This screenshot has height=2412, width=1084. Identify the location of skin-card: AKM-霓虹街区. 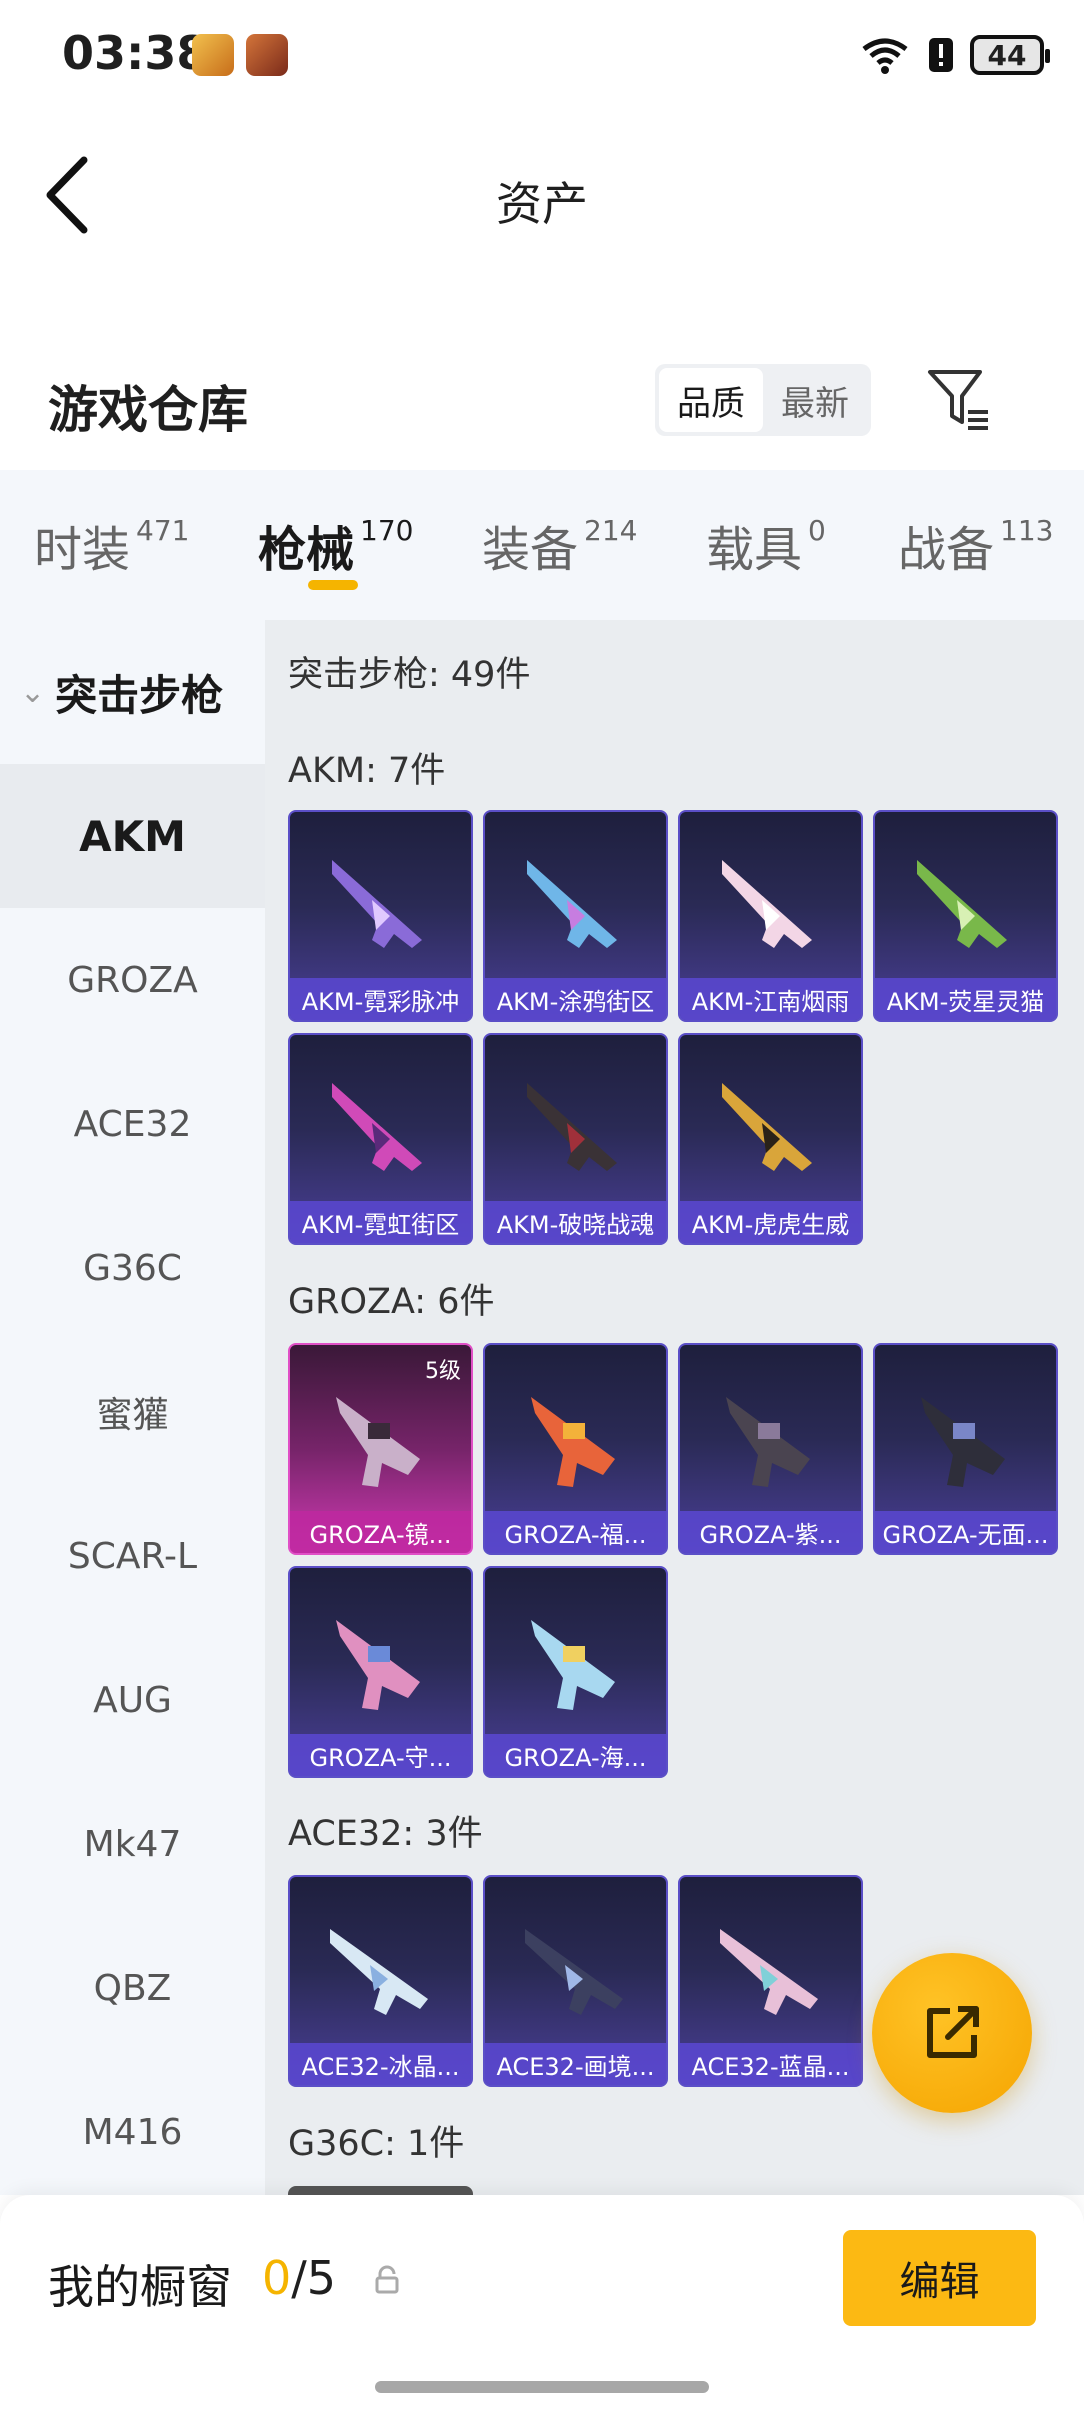
(380, 1139).